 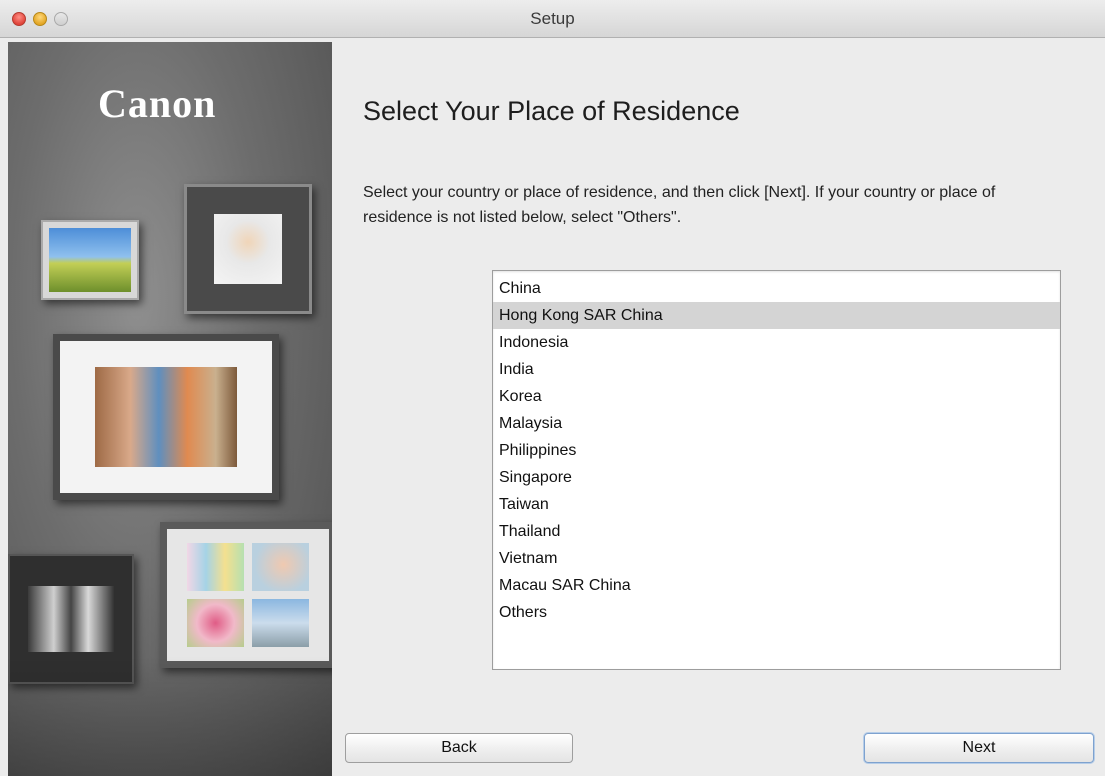 What do you see at coordinates (246, 595) in the screenshot?
I see `collage-photo-frame` at bounding box center [246, 595].